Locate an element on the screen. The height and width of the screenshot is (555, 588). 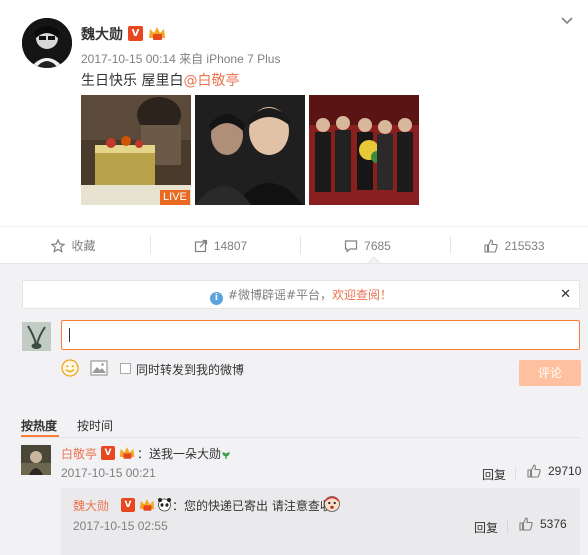
smiley-icon is located at coordinates (70, 368).